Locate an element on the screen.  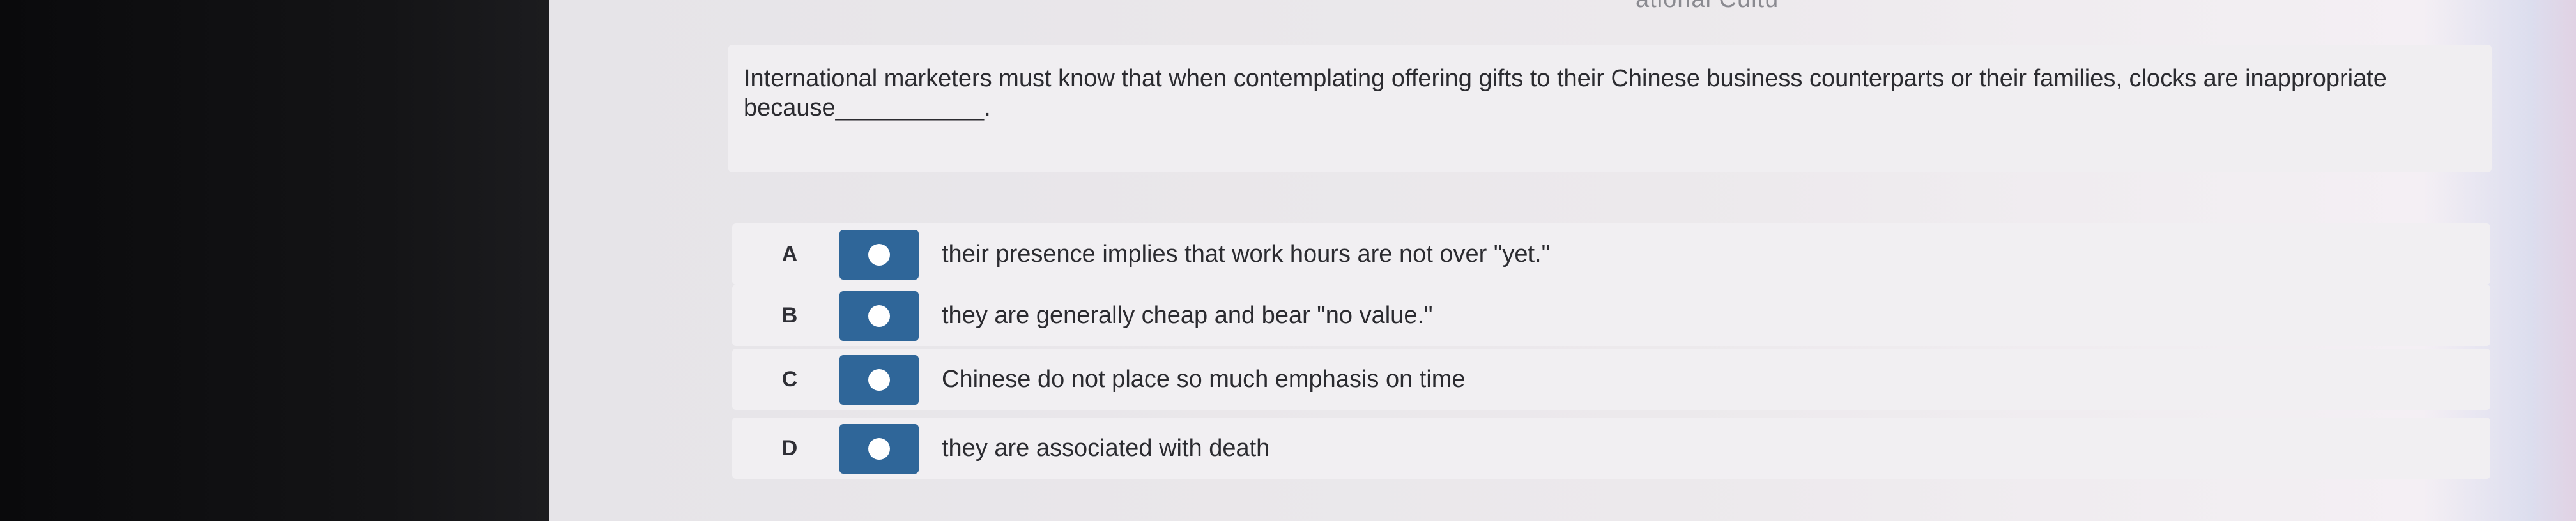
option-b-radio-button is located at coordinates (879, 316).